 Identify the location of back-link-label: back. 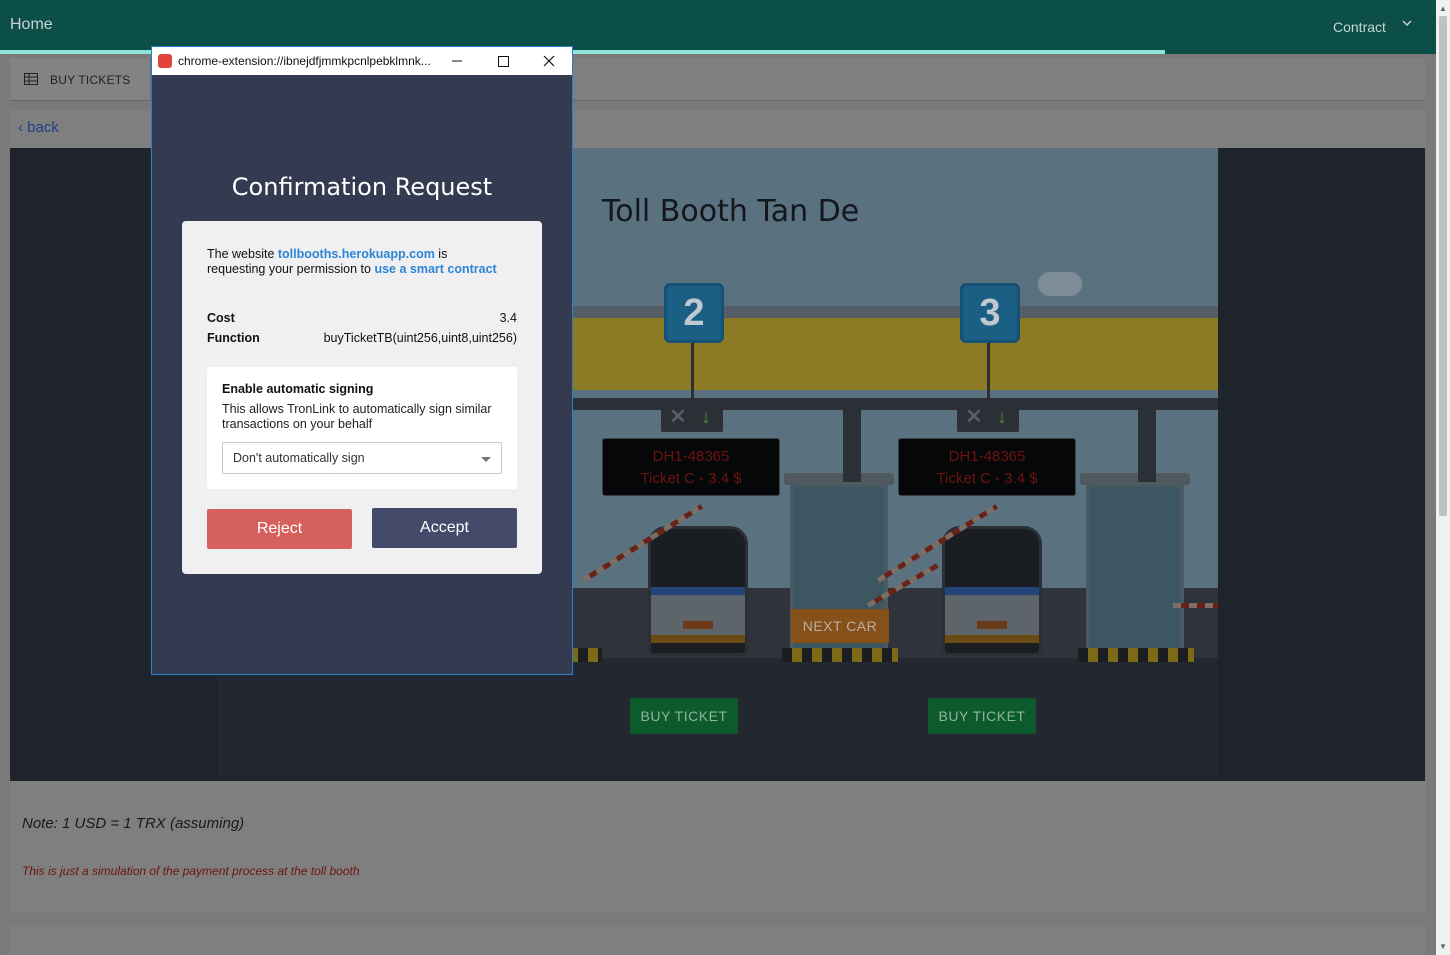
(43, 127).